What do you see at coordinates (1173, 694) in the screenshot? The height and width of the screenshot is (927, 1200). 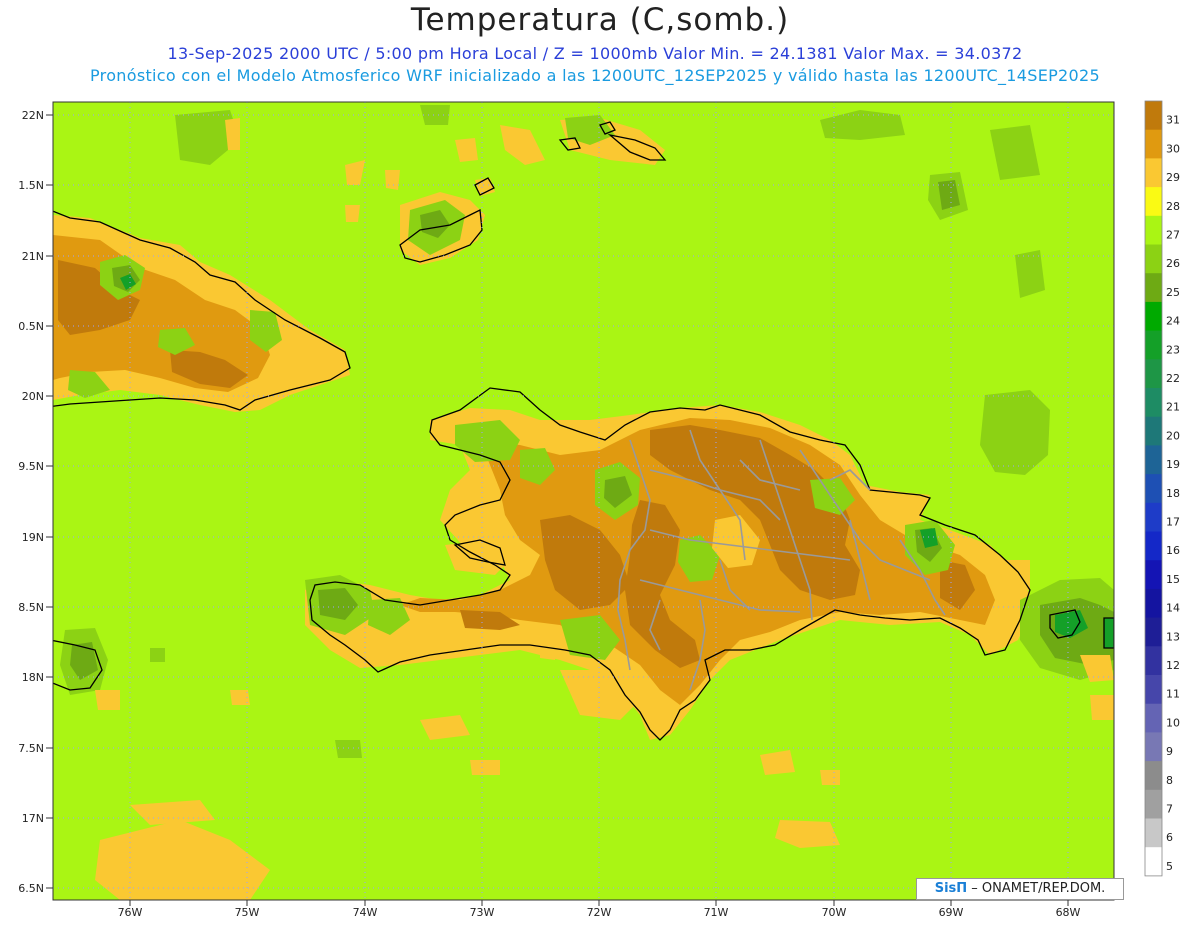 I see `colorbar-label: 11` at bounding box center [1173, 694].